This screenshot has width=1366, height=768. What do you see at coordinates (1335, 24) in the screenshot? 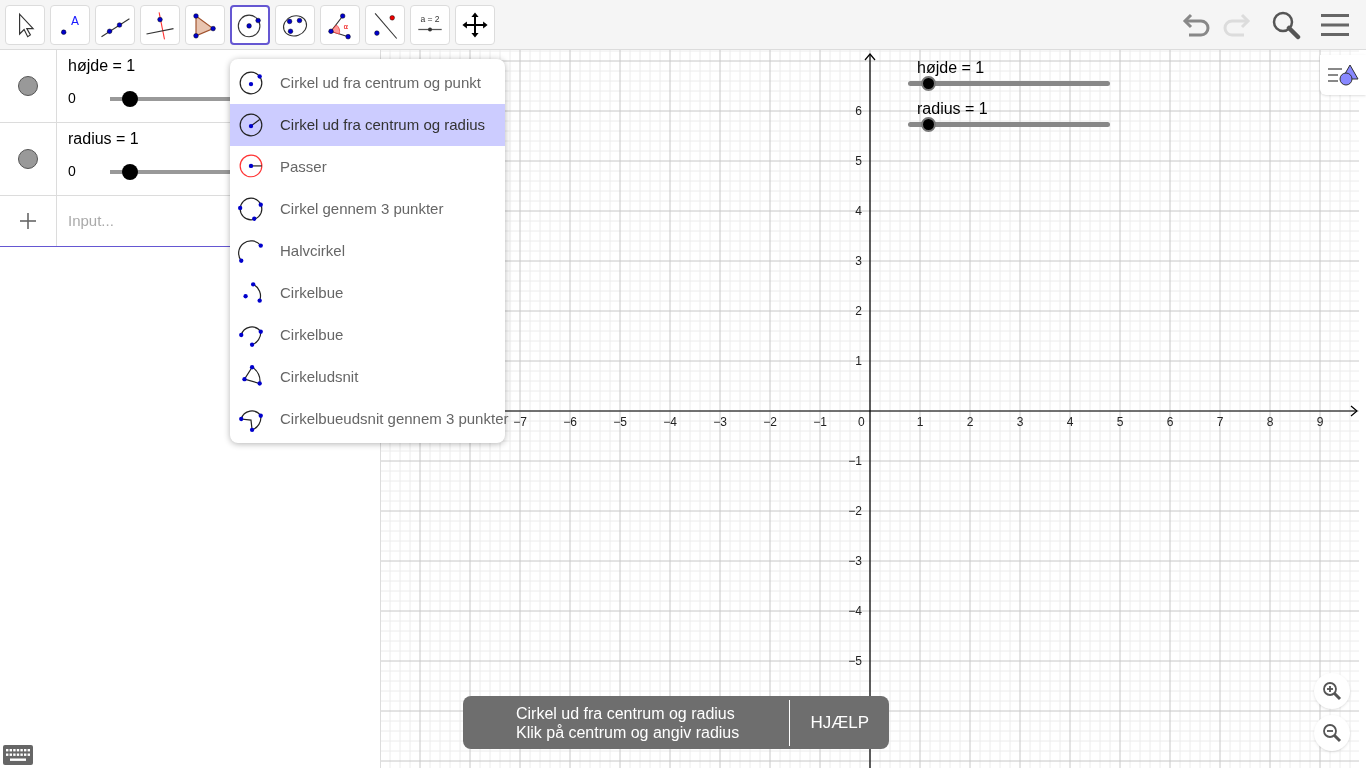
I see `menu-icon` at bounding box center [1335, 24].